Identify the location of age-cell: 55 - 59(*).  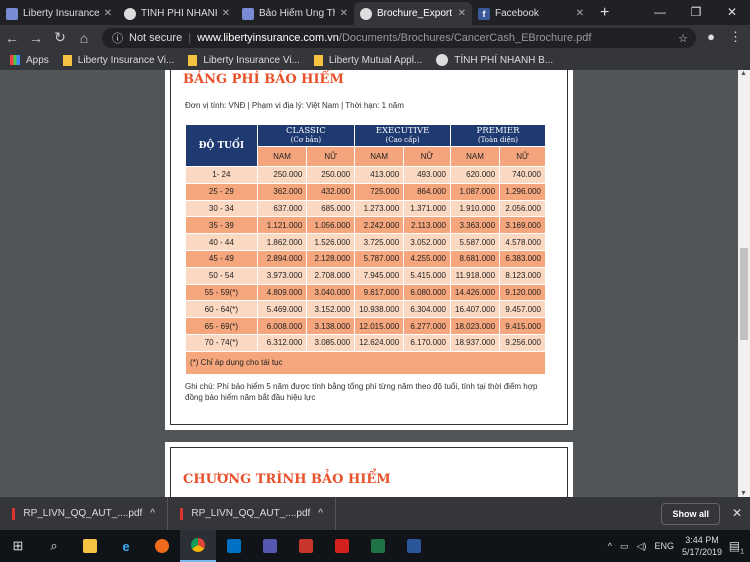
(221, 292).